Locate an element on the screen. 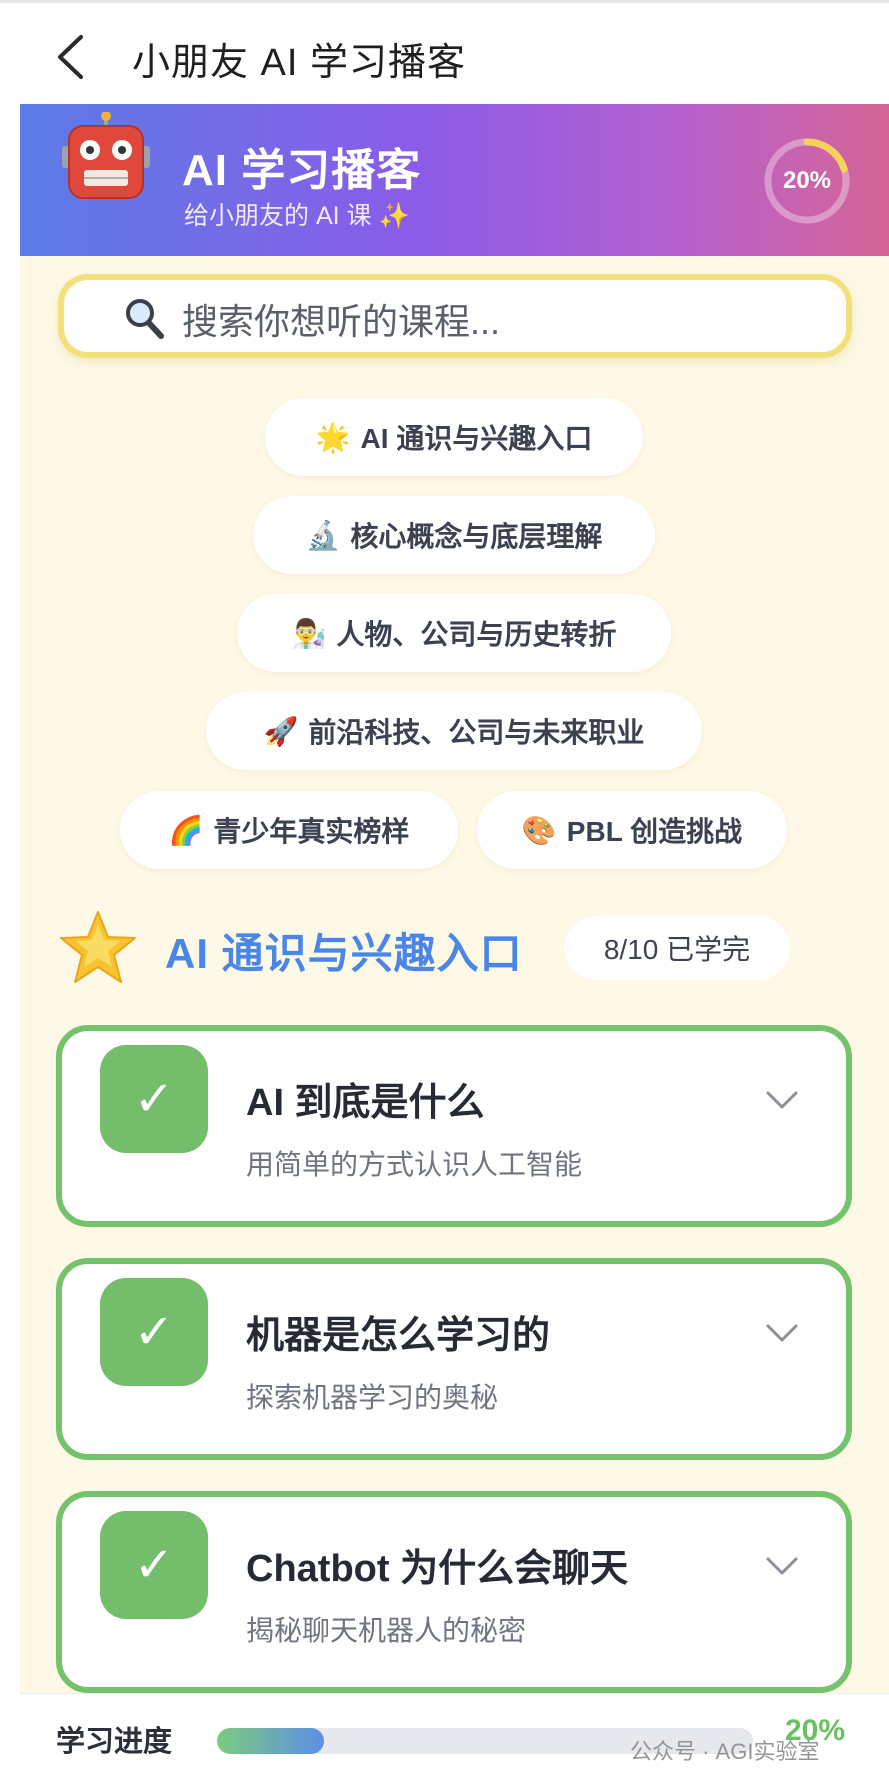 This screenshot has height=1775, width=889. palette-icon: 🎨 is located at coordinates (539, 830).